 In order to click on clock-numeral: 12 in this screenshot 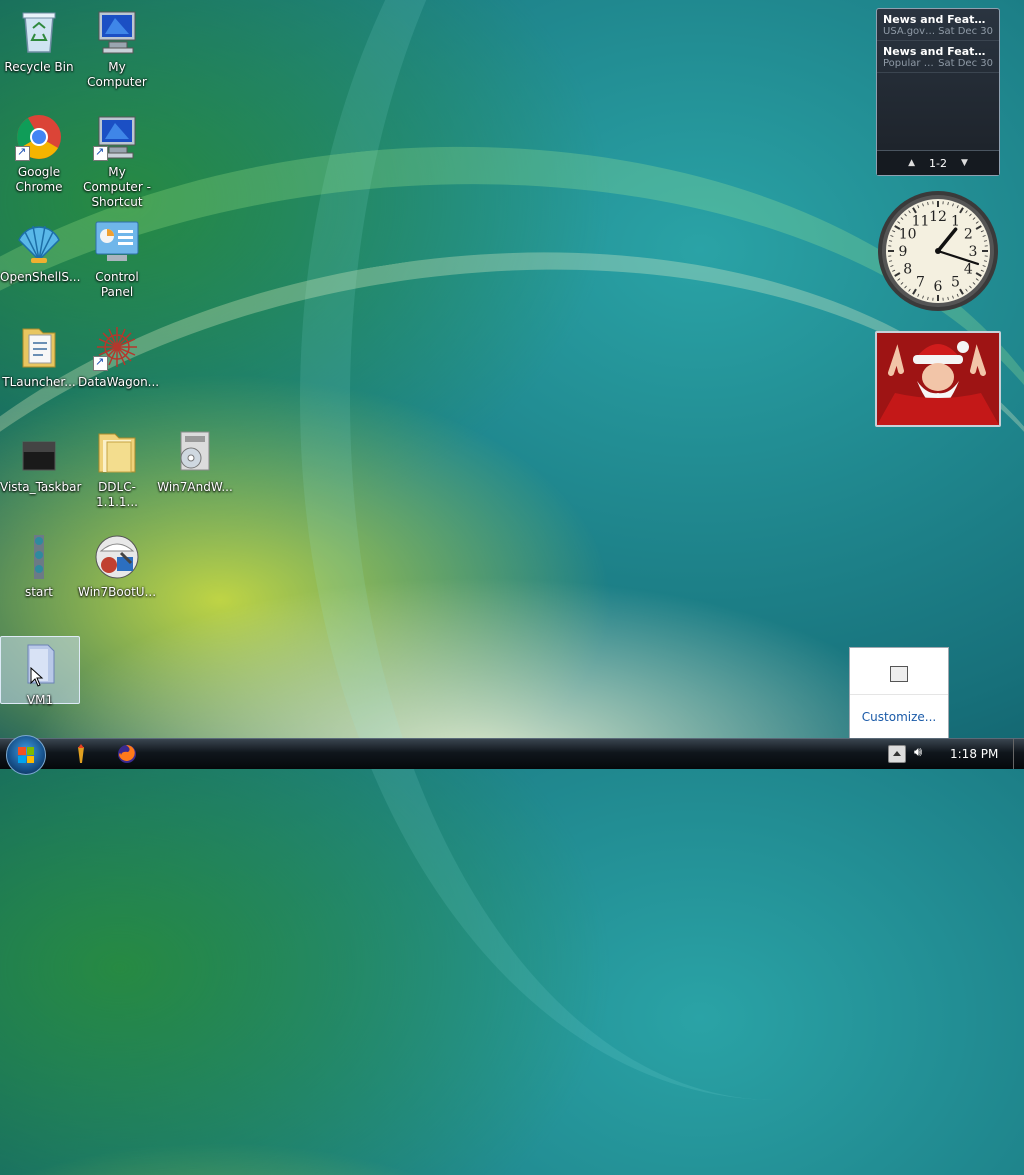, I will do `click(938, 217)`.